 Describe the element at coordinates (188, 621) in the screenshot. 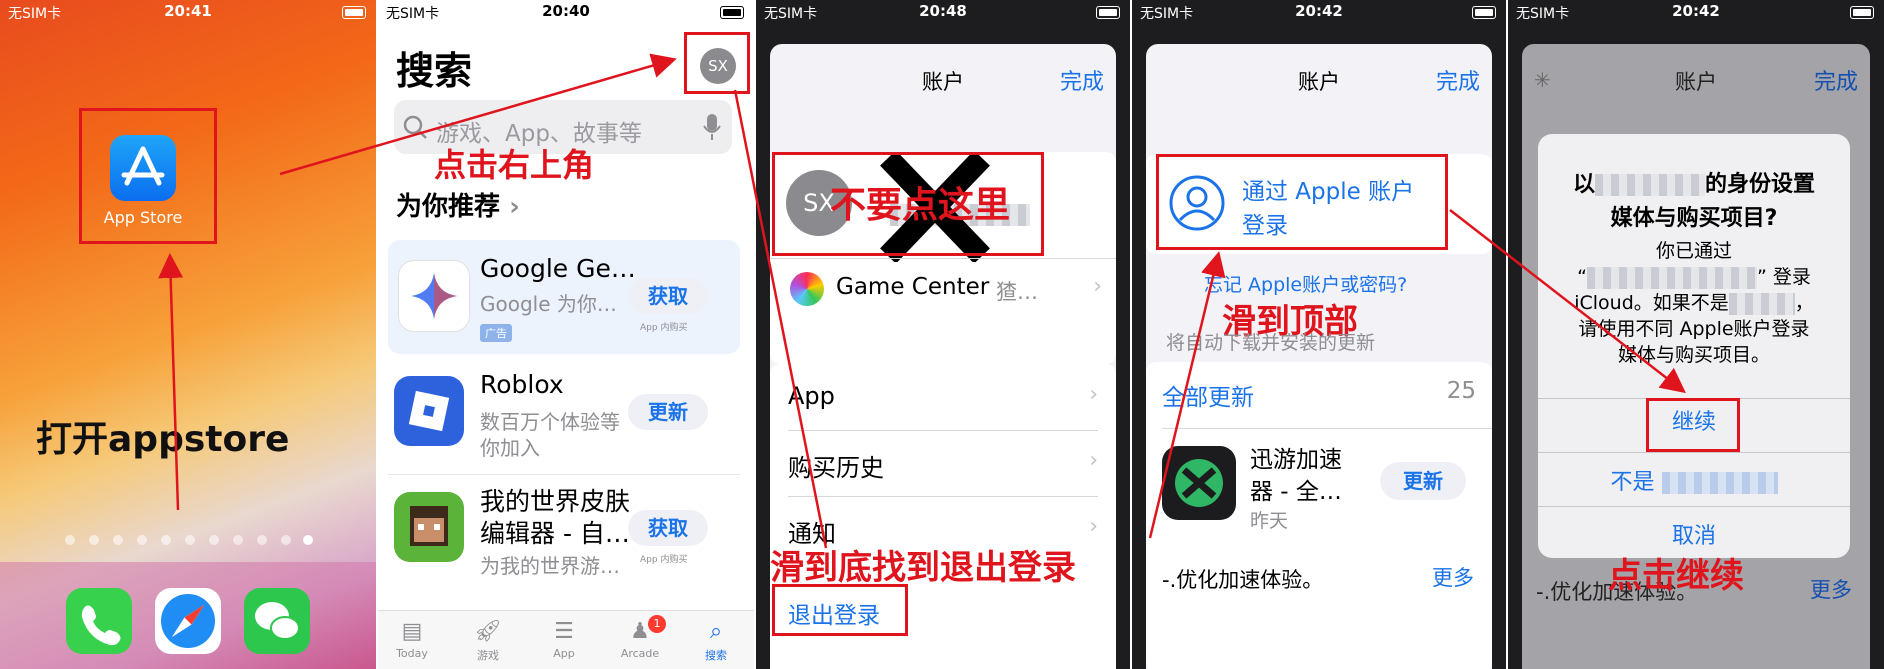

I see `safari-icon` at that location.